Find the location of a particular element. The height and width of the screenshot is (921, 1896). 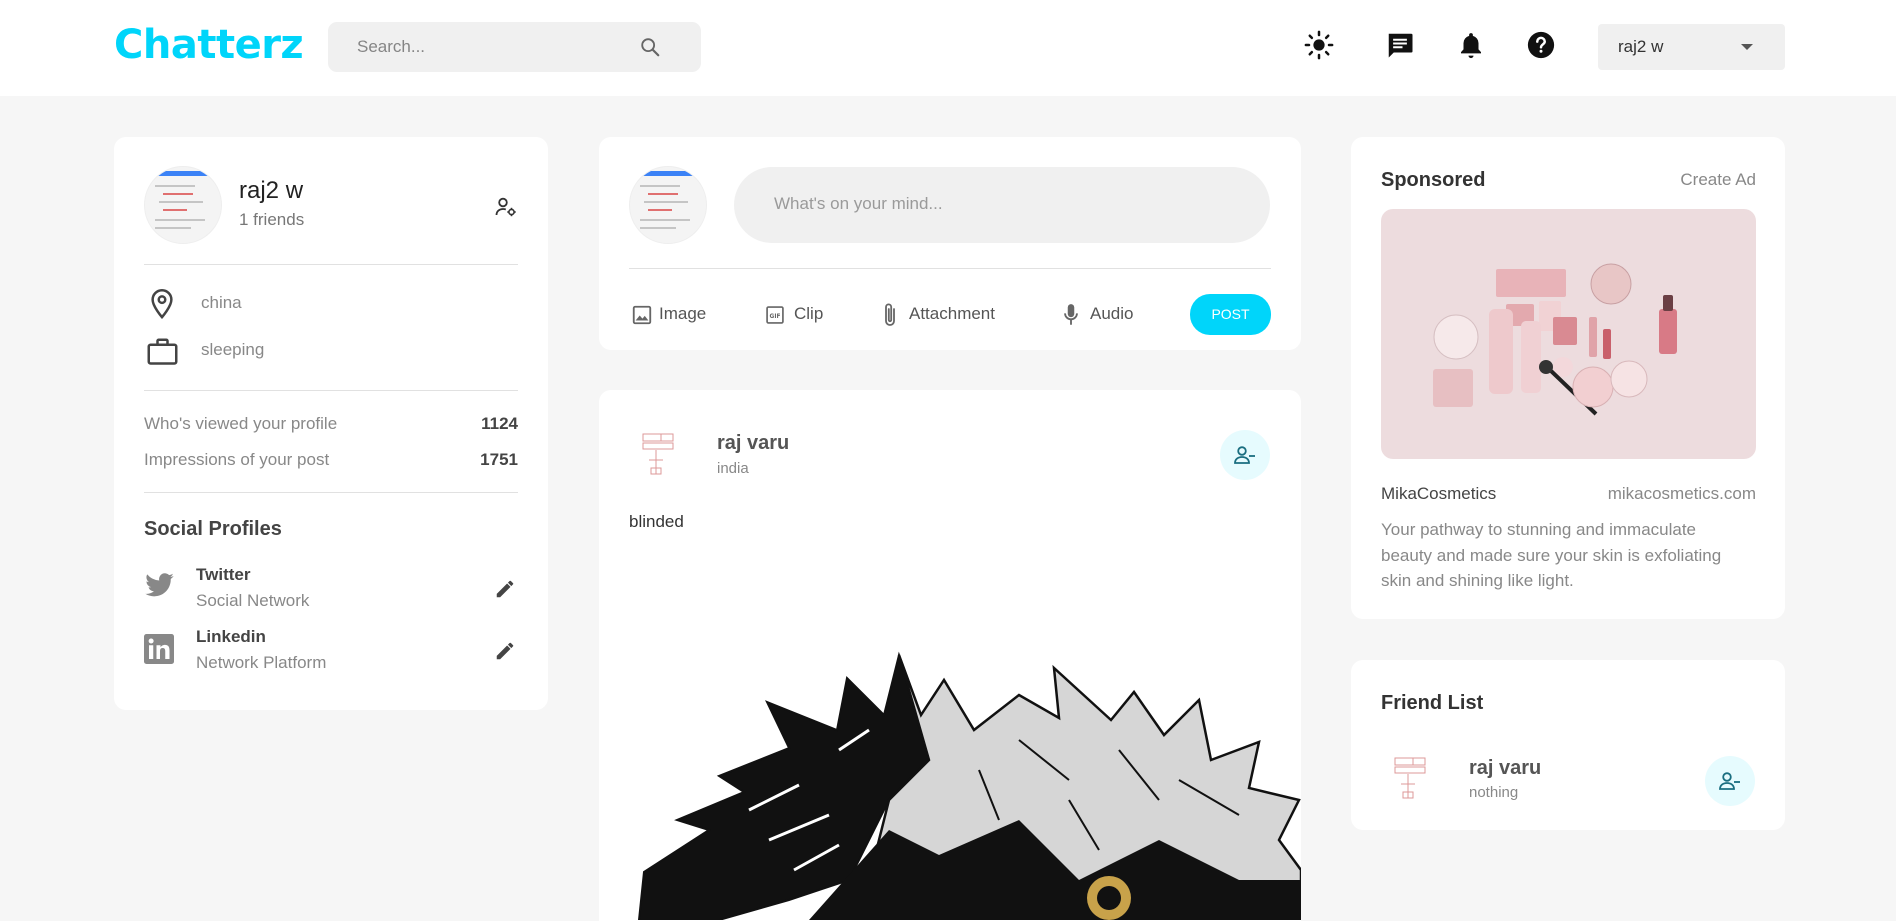

bell-icon is located at coordinates (1471, 45).